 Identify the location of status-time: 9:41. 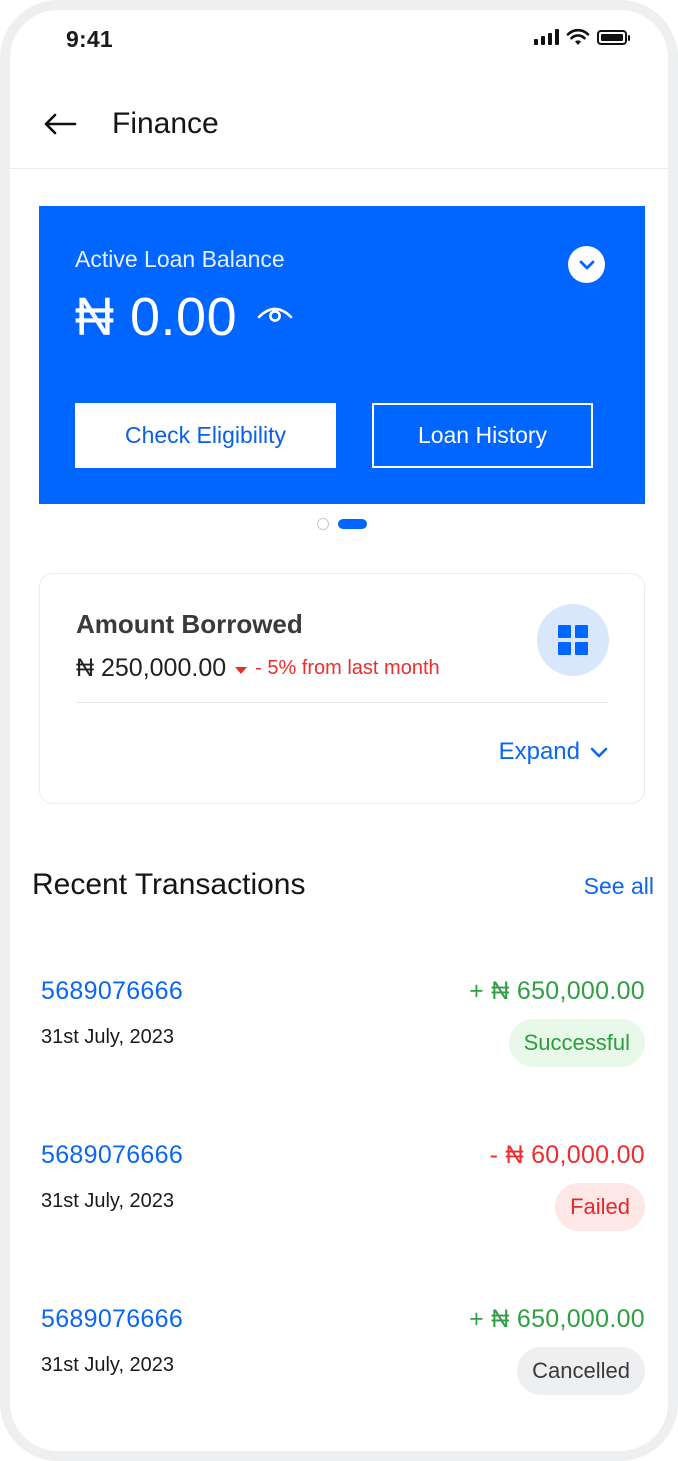
(89, 39).